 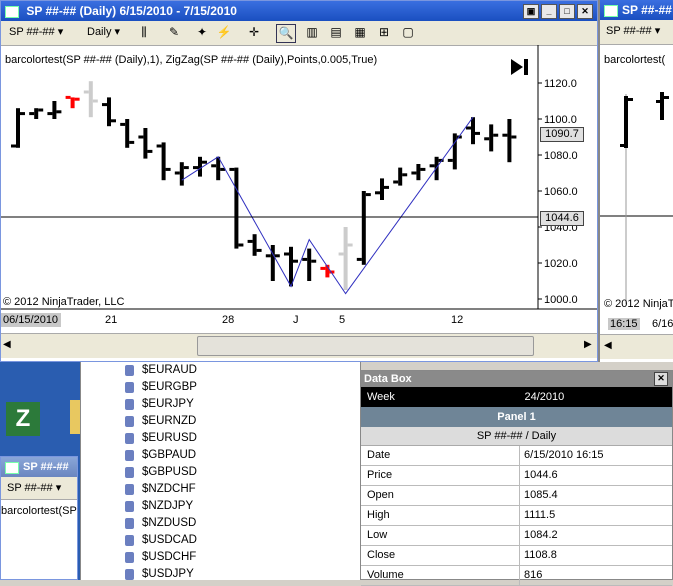 What do you see at coordinates (39, 518) in the screenshot?
I see `small-chart-window: SP ##-## SP ##-## ▾ barcolortest(SP` at bounding box center [39, 518].